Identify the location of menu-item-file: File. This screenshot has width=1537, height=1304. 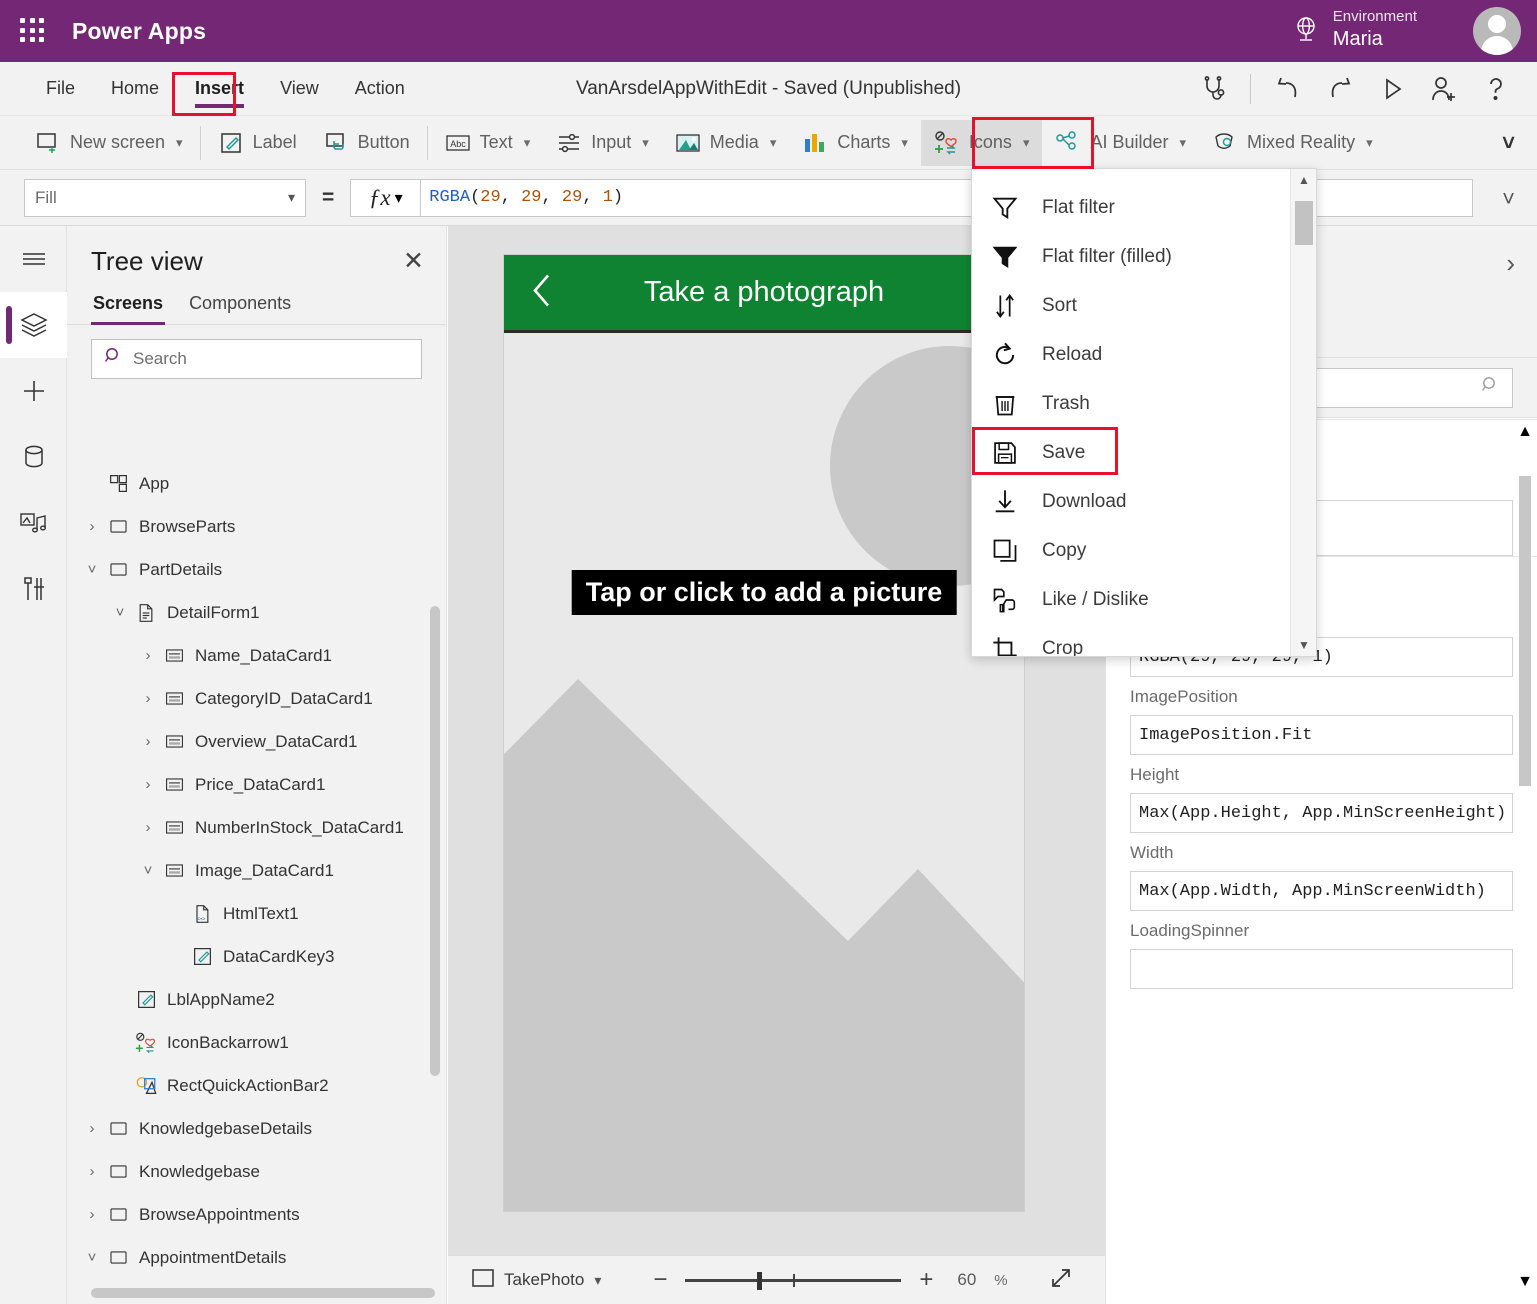
(60, 88).